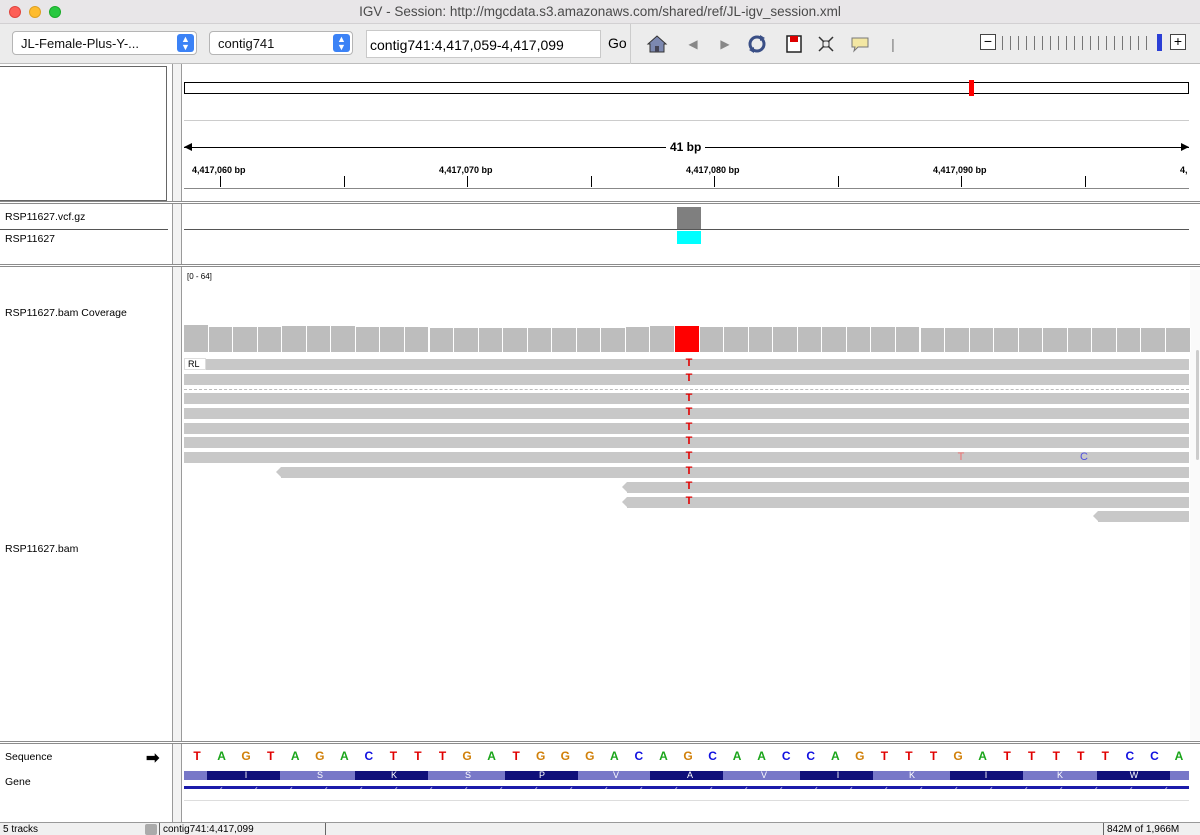  I want to click on strand-arrow-icon: ➡, so click(152, 758).